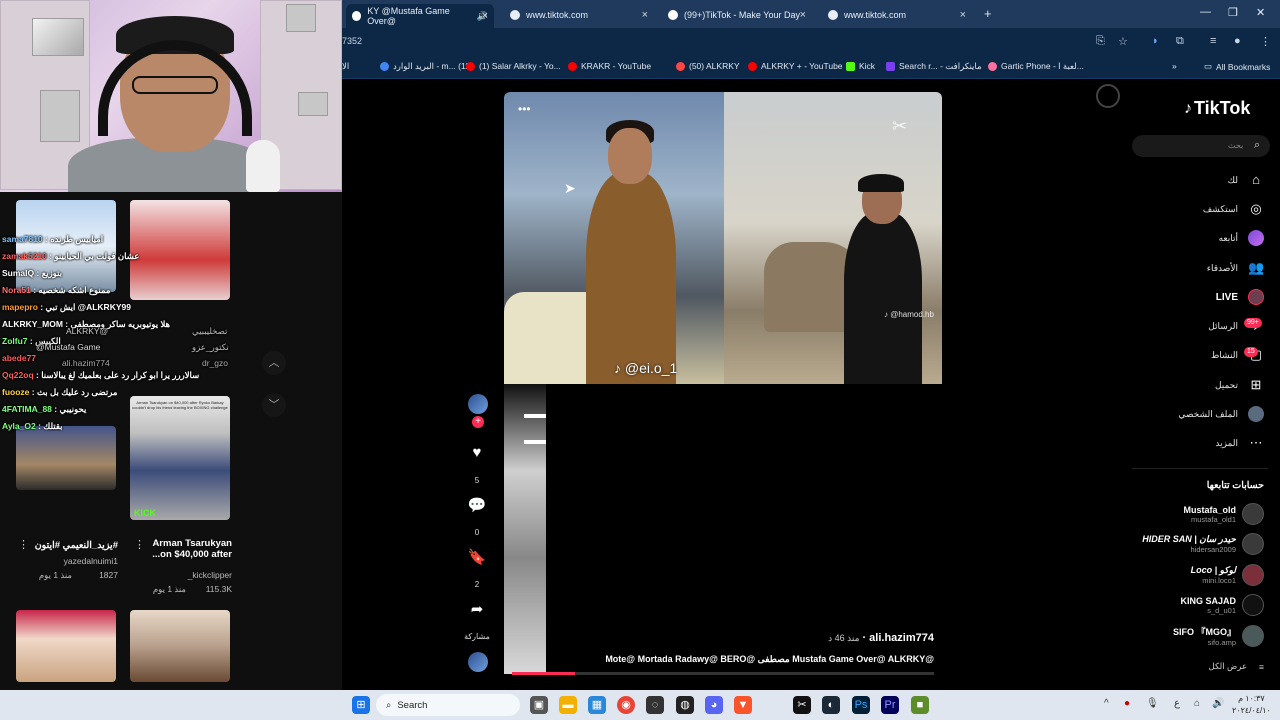 The width and height of the screenshot is (1280, 720). Describe the element at coordinates (1235, 268) in the screenshot. I see `nav-friends: الأصدقاء 👥` at that location.